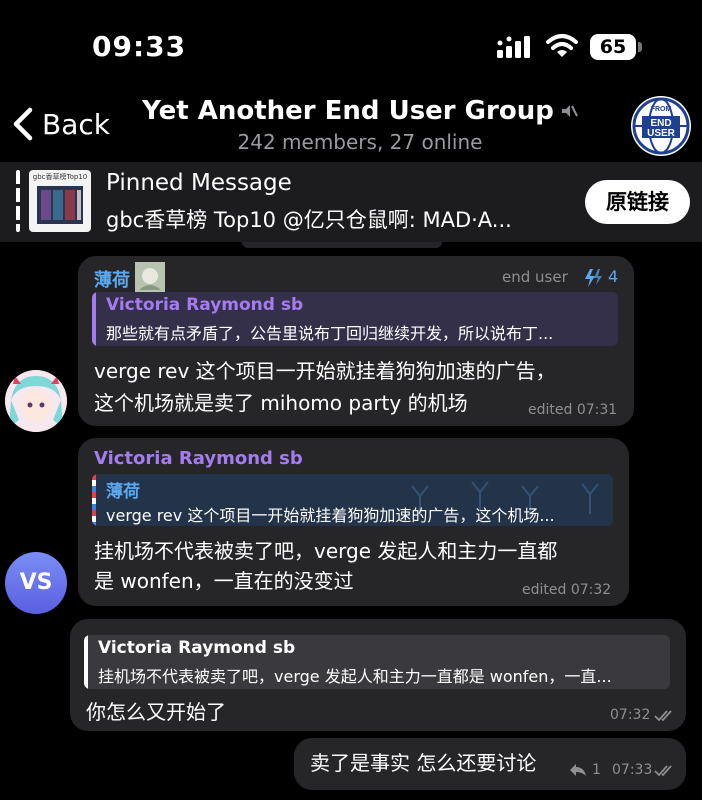 This screenshot has width=702, height=800. I want to click on pinned-title: Pinned Message, so click(199, 183).